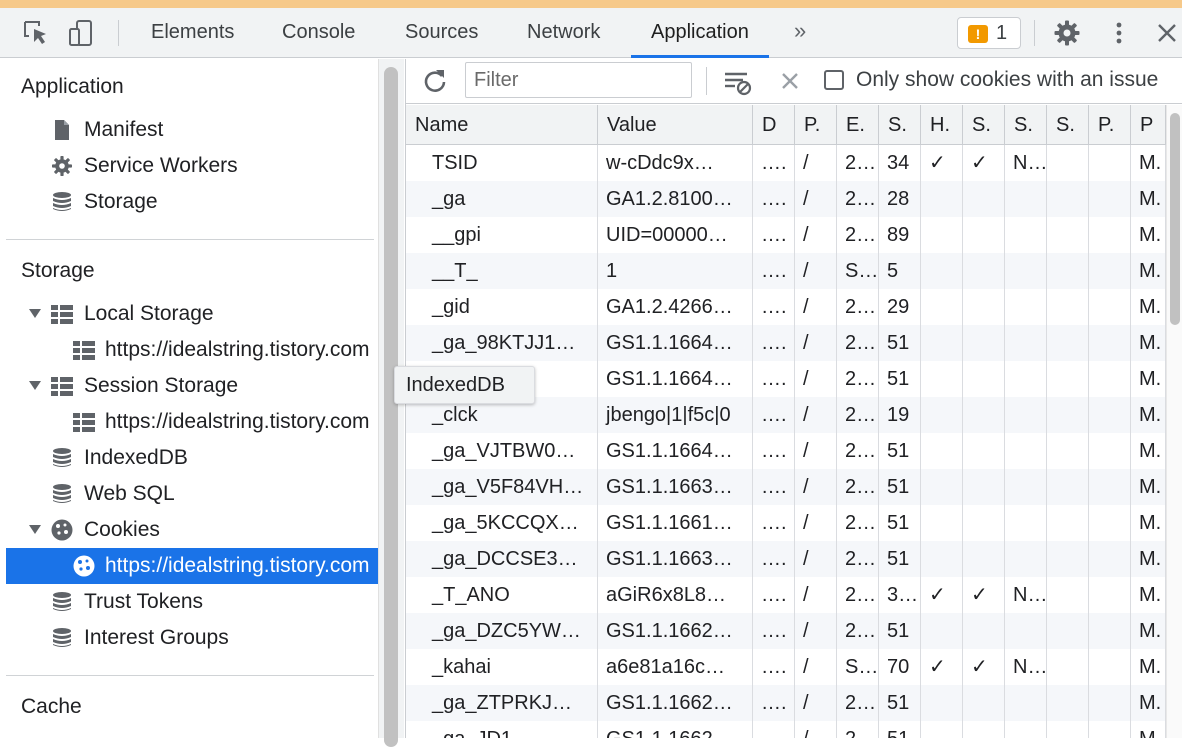 The width and height of the screenshot is (1182, 747). Describe the element at coordinates (1148, 125) in the screenshot. I see `column-header: P` at that location.